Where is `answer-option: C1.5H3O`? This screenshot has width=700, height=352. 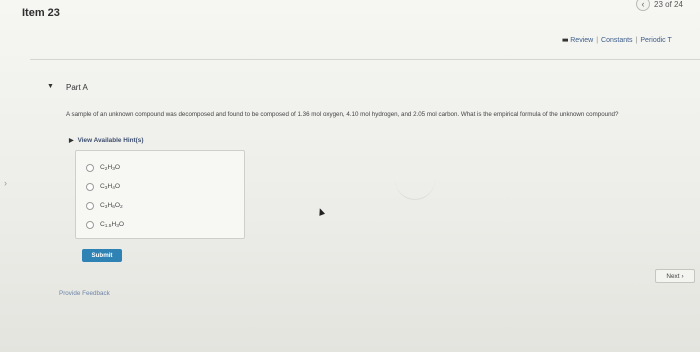
answer-option: C1.5H3O is located at coordinates (105, 225).